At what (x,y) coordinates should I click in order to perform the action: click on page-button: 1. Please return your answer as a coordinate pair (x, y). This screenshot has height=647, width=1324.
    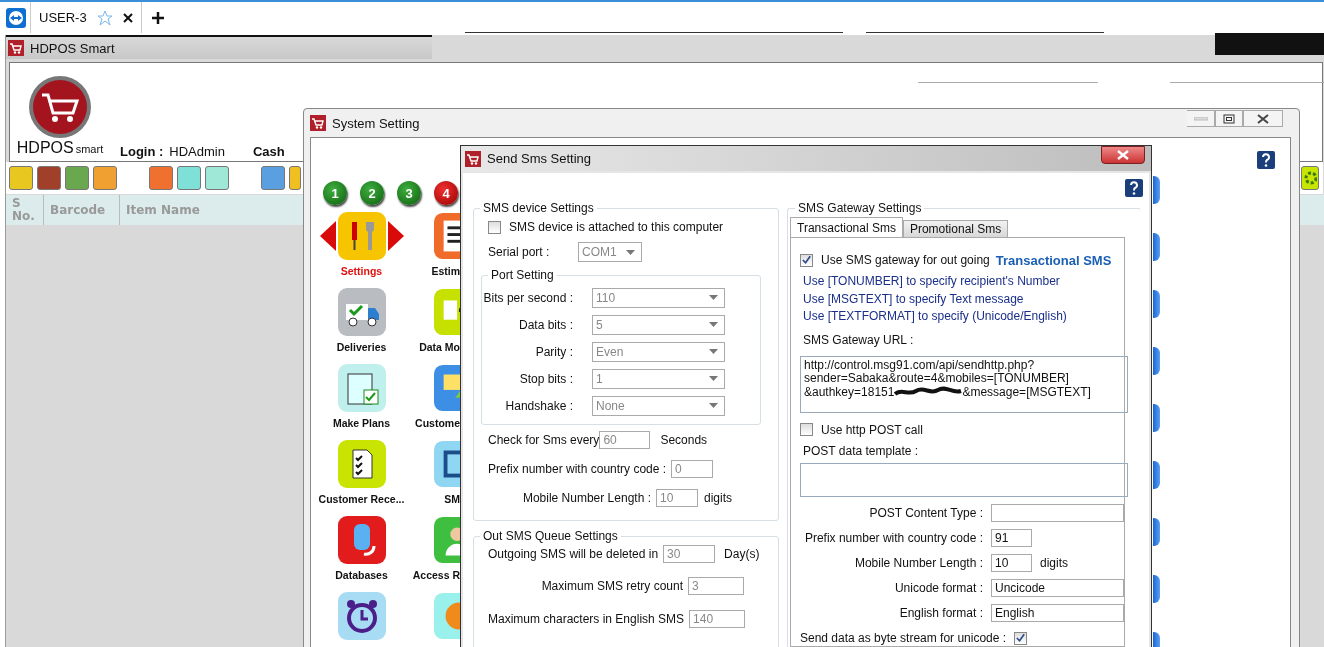
    Looking at the image, I should click on (335, 193).